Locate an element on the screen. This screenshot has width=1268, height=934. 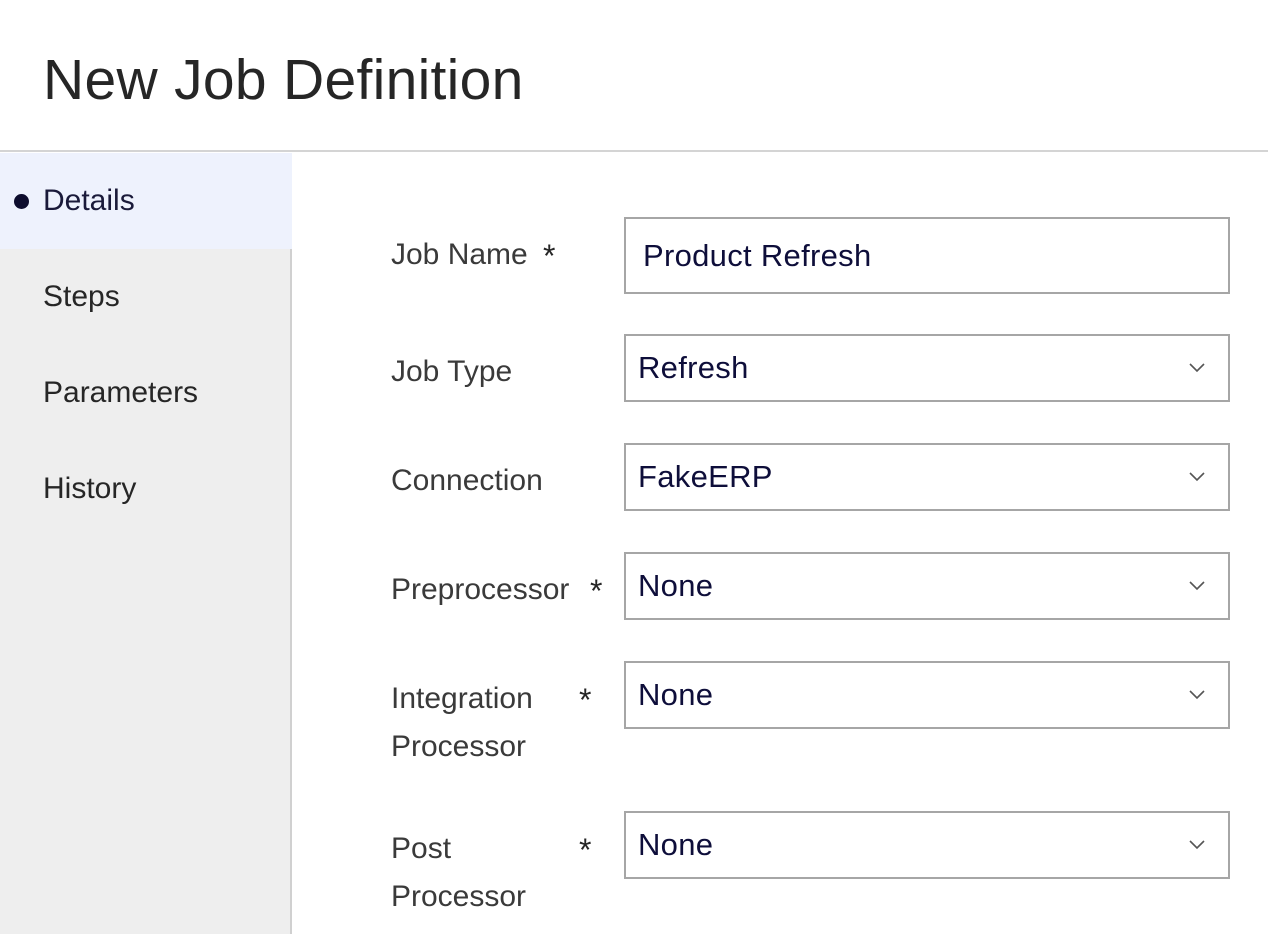
job-name-label: Job Name is located at coordinates (459, 254).